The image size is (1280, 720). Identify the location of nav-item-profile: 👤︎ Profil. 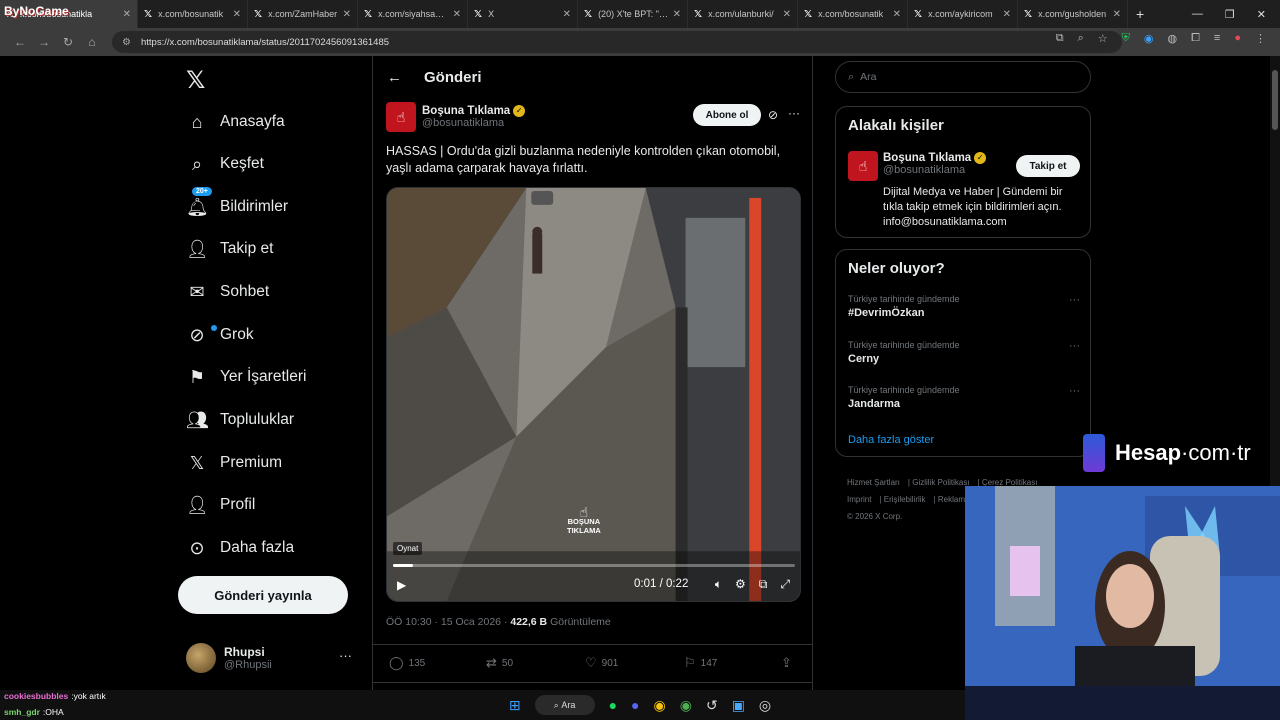
(220, 505).